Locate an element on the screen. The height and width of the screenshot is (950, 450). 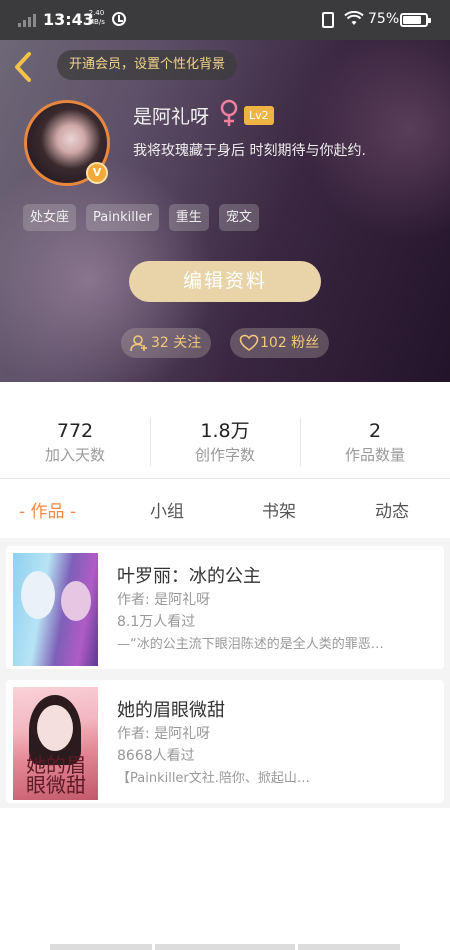
tag: Painkiller is located at coordinates (122, 217).